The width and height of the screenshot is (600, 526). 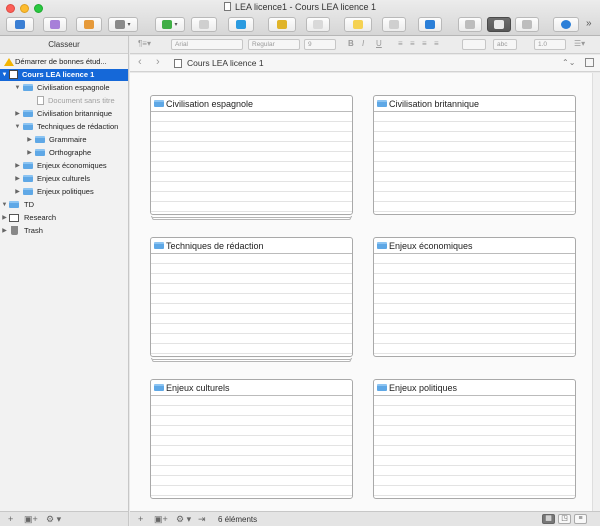 I want to click on import-arrow-icon: ⇥, so click(x=202, y=519).